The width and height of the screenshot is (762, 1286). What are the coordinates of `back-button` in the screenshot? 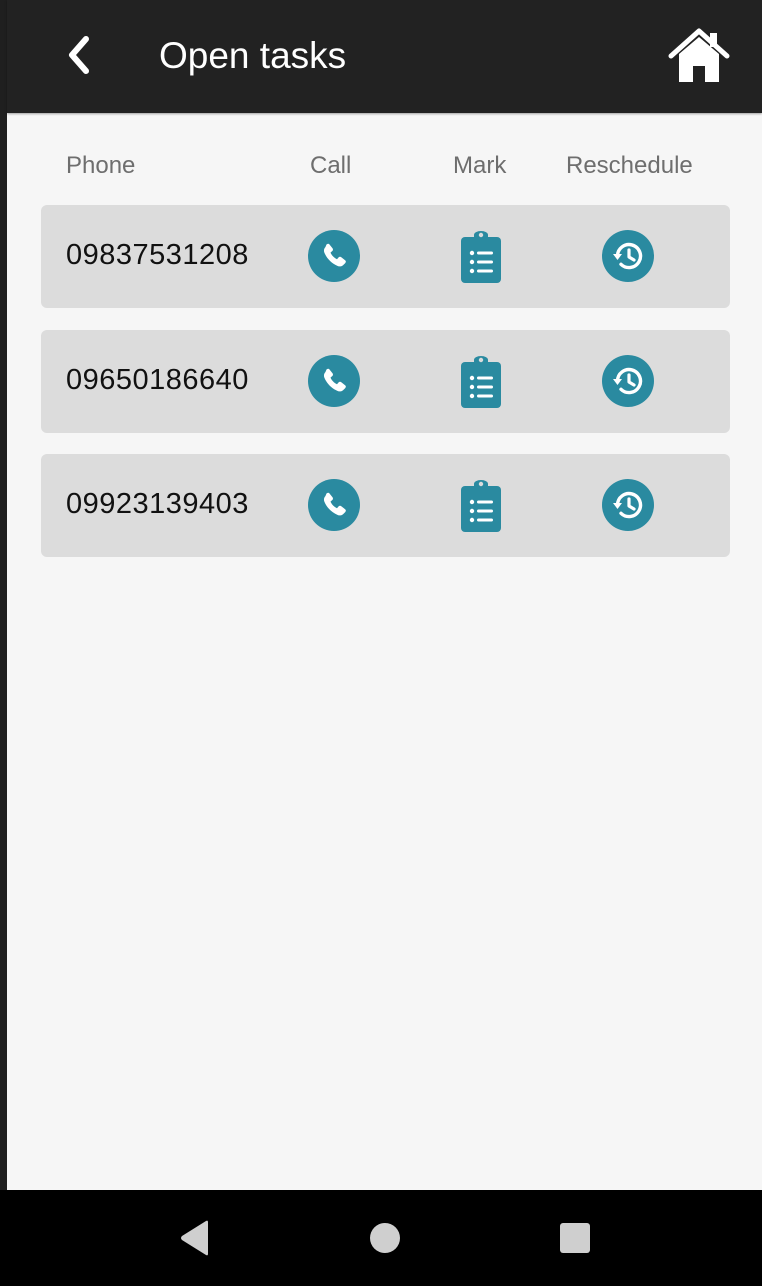 It's located at (79, 55).